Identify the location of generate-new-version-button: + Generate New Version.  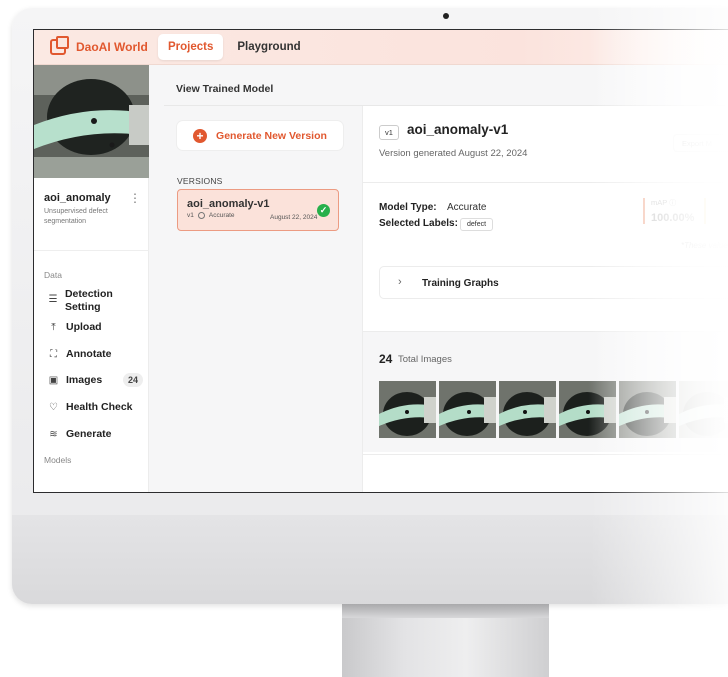
(260, 135).